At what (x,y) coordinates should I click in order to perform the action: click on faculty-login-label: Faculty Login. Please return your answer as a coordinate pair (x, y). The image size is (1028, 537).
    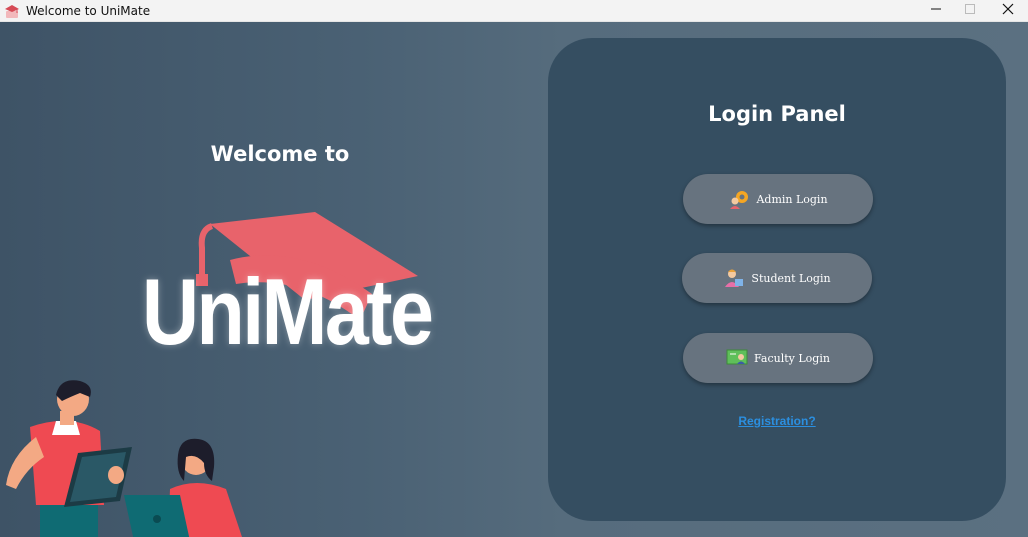
    Looking at the image, I should click on (792, 358).